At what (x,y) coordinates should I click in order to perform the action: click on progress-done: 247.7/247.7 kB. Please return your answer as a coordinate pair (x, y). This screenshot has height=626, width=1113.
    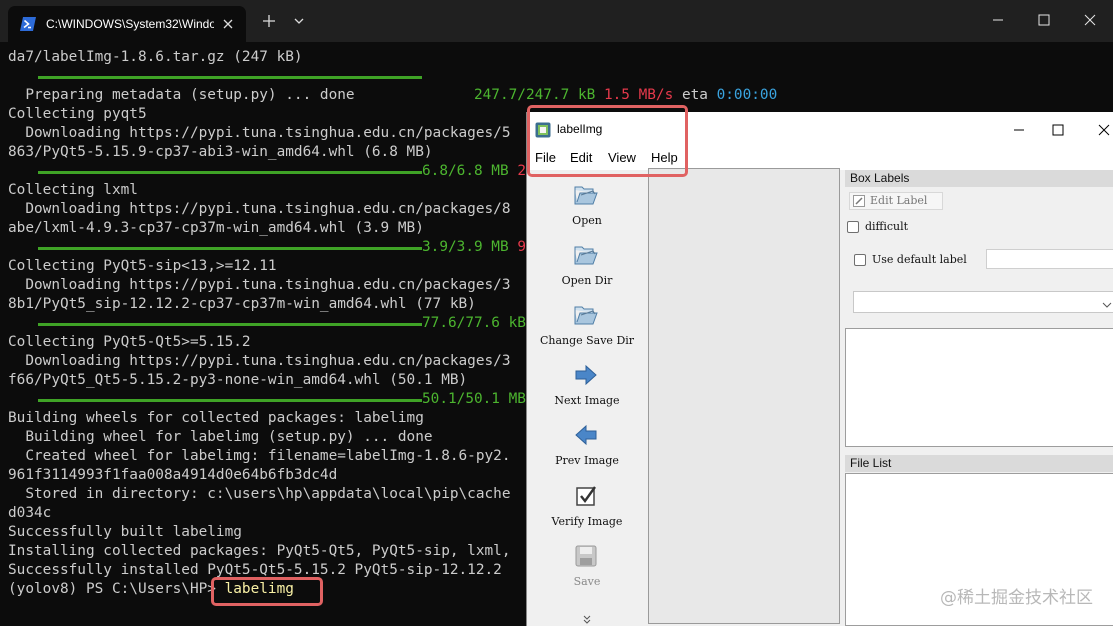
    Looking at the image, I should click on (534, 95).